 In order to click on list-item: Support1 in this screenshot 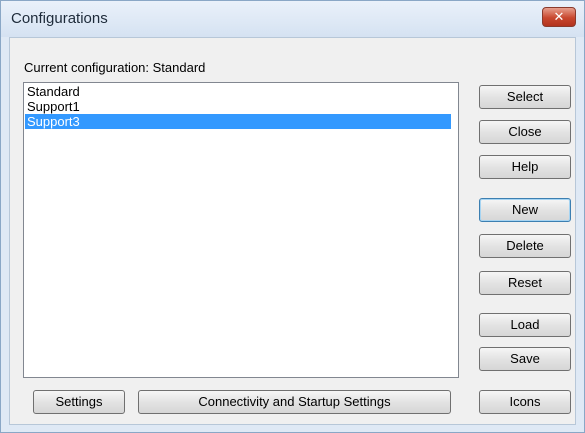, I will do `click(238, 106)`.